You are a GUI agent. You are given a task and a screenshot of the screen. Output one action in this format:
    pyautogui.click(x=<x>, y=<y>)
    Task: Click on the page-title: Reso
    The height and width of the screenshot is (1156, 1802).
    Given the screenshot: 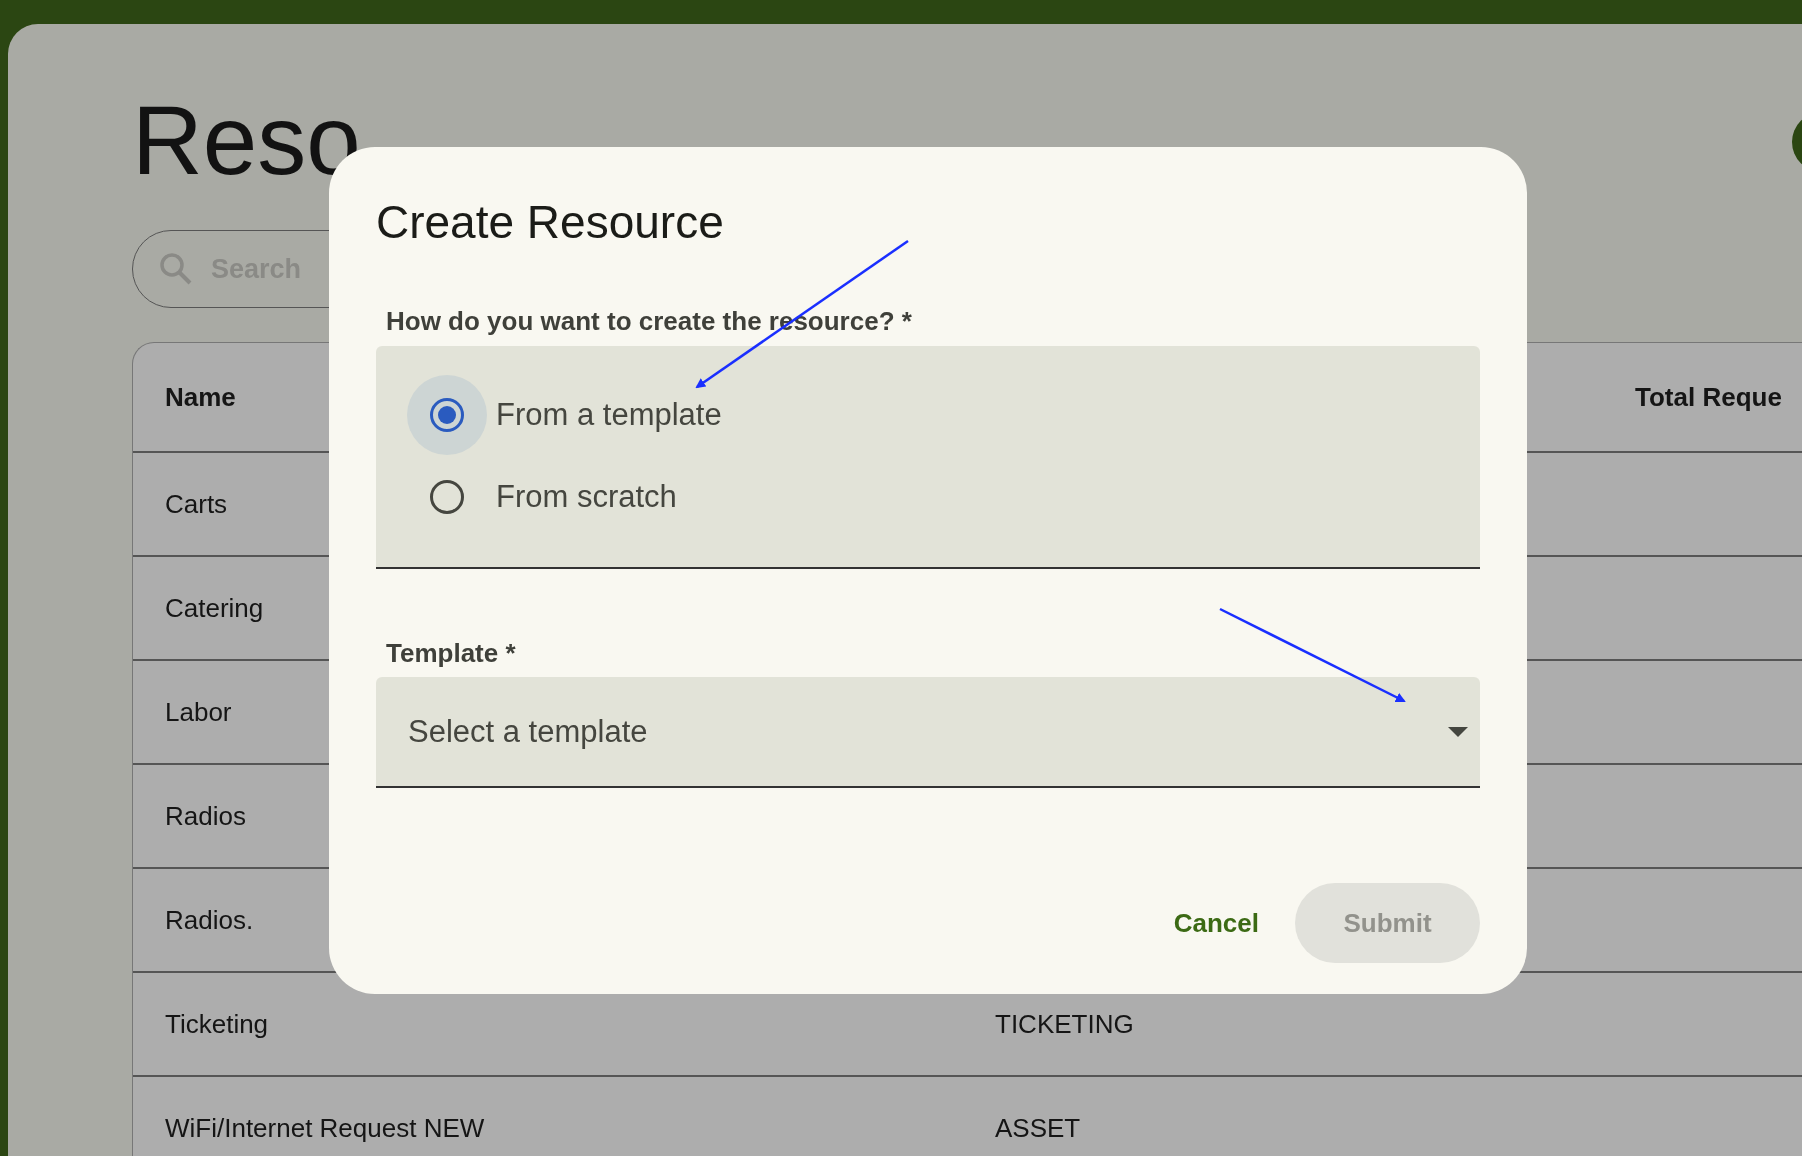 What is the action you would take?
    pyautogui.click(x=246, y=140)
    